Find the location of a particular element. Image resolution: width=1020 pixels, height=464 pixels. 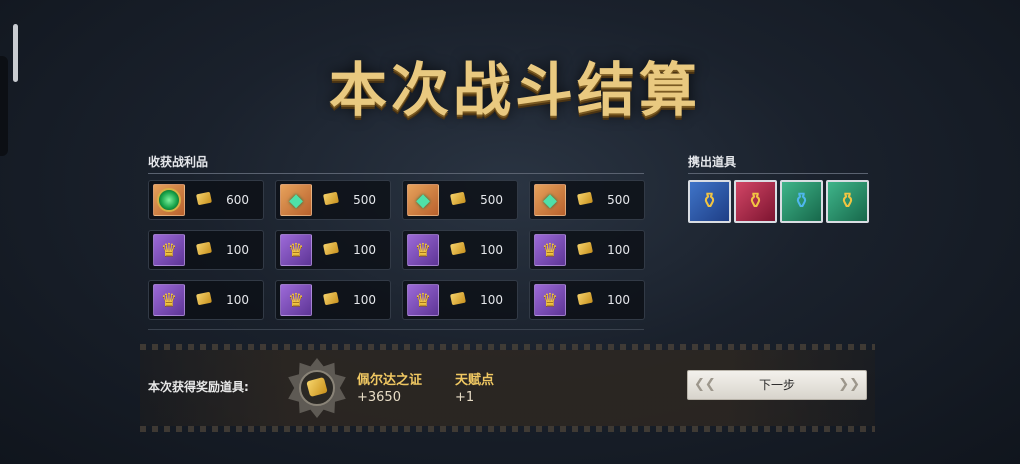

emerald-gem-icon is located at coordinates (169, 200).